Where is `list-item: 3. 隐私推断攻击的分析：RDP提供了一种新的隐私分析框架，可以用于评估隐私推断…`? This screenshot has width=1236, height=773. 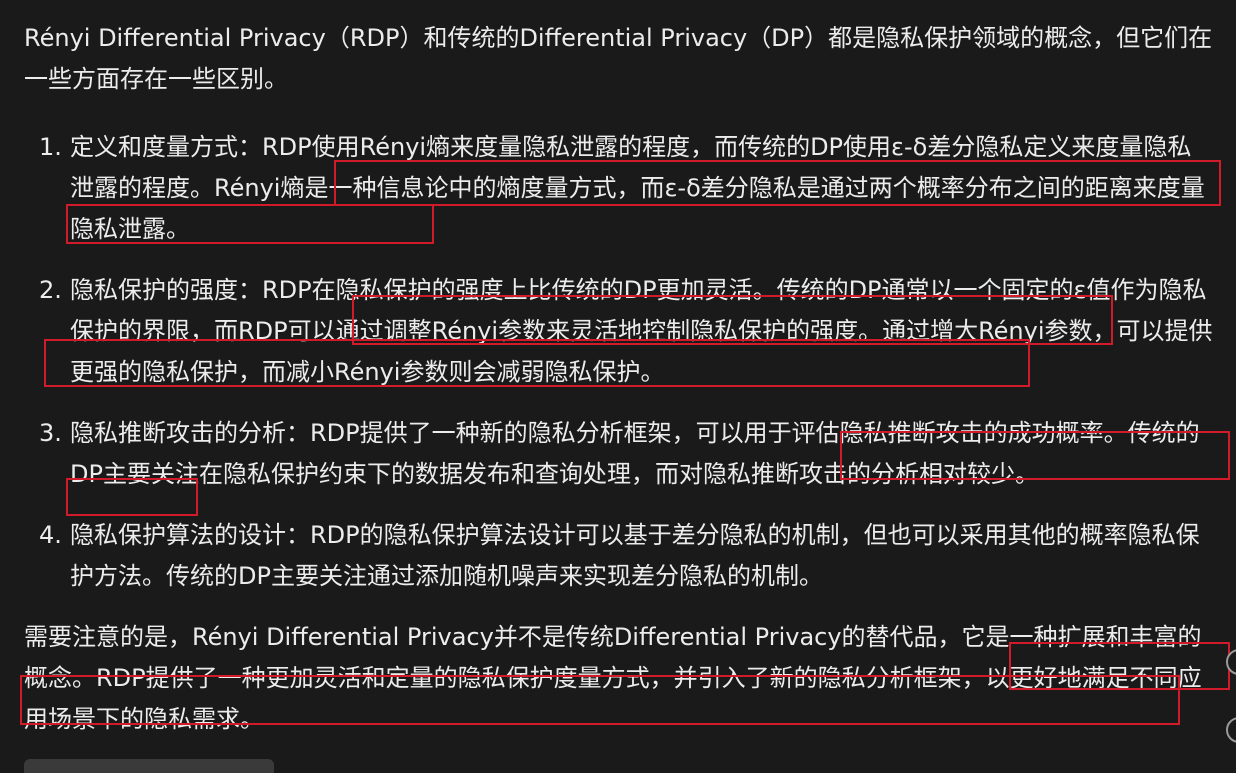 list-item: 3. 隐私推断攻击的分析：RDP提供了一种新的隐私分析框架，可以用于评估隐私推断… is located at coordinates (619, 454).